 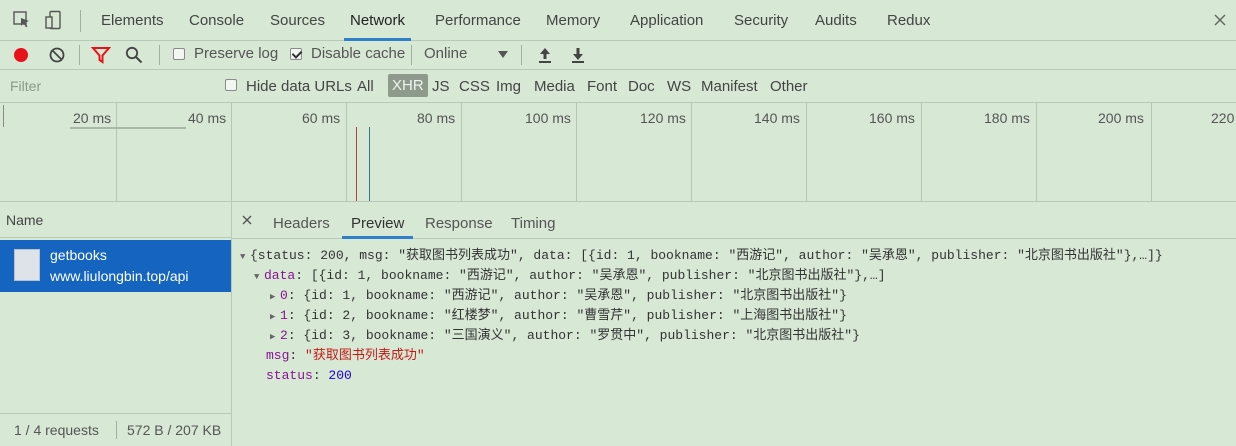 What do you see at coordinates (377, 220) in the screenshot?
I see `tab-preview: Preview` at bounding box center [377, 220].